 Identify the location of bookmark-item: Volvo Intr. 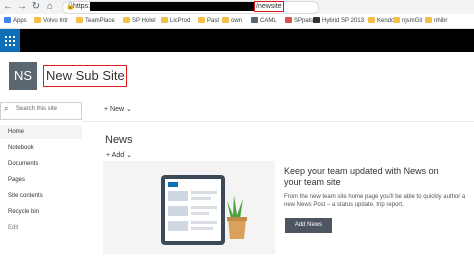
(51, 21).